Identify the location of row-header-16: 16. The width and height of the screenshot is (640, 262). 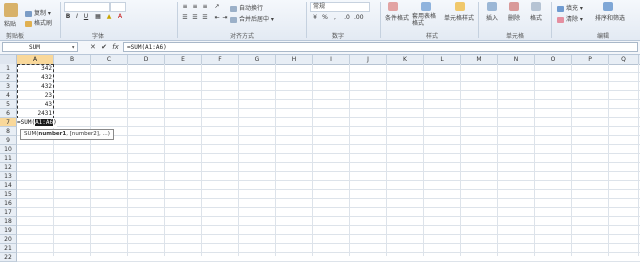
(8, 203).